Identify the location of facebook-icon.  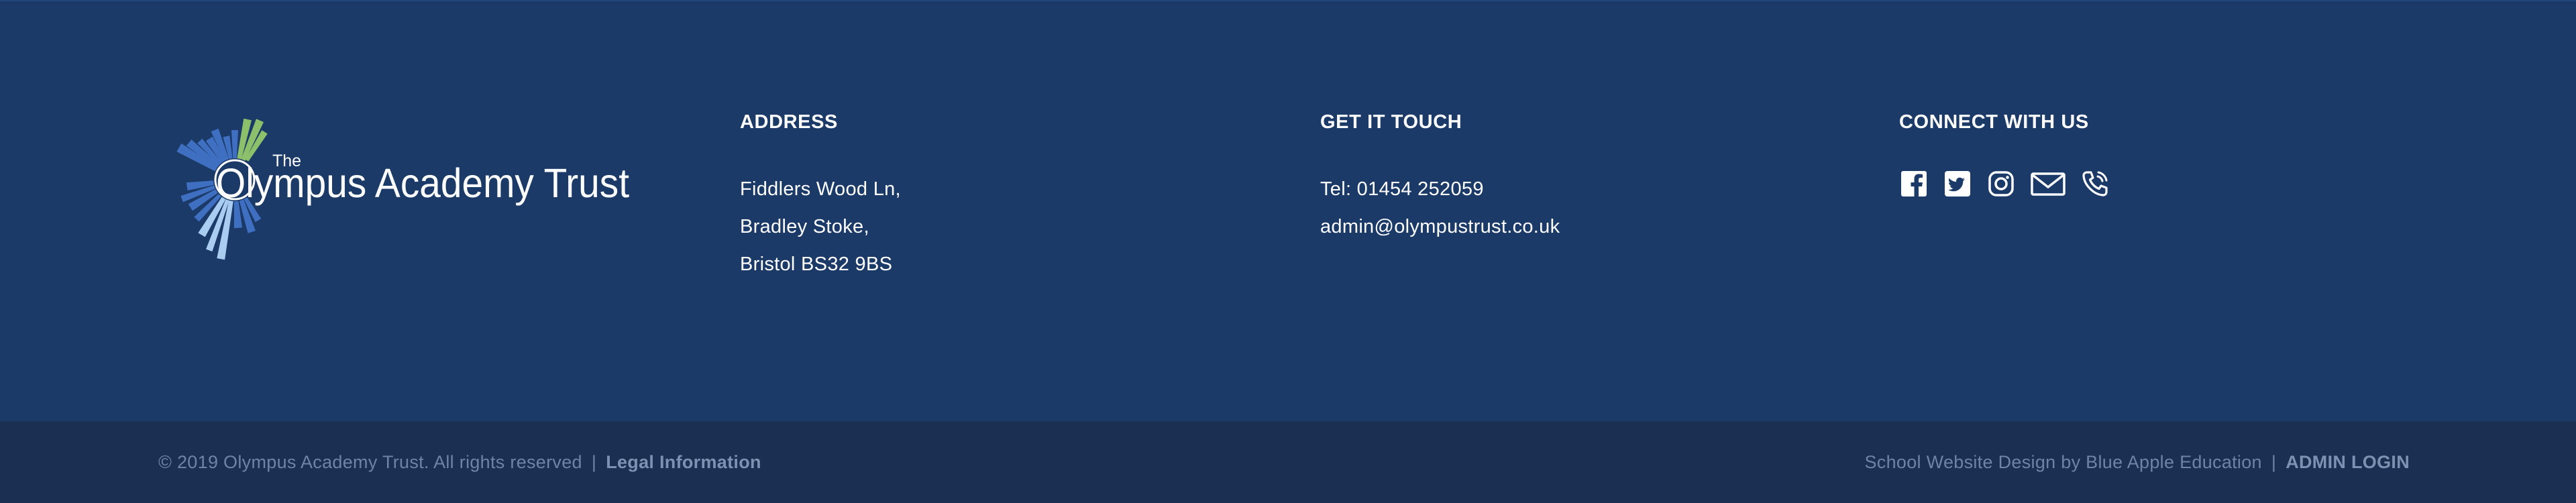
(1914, 184).